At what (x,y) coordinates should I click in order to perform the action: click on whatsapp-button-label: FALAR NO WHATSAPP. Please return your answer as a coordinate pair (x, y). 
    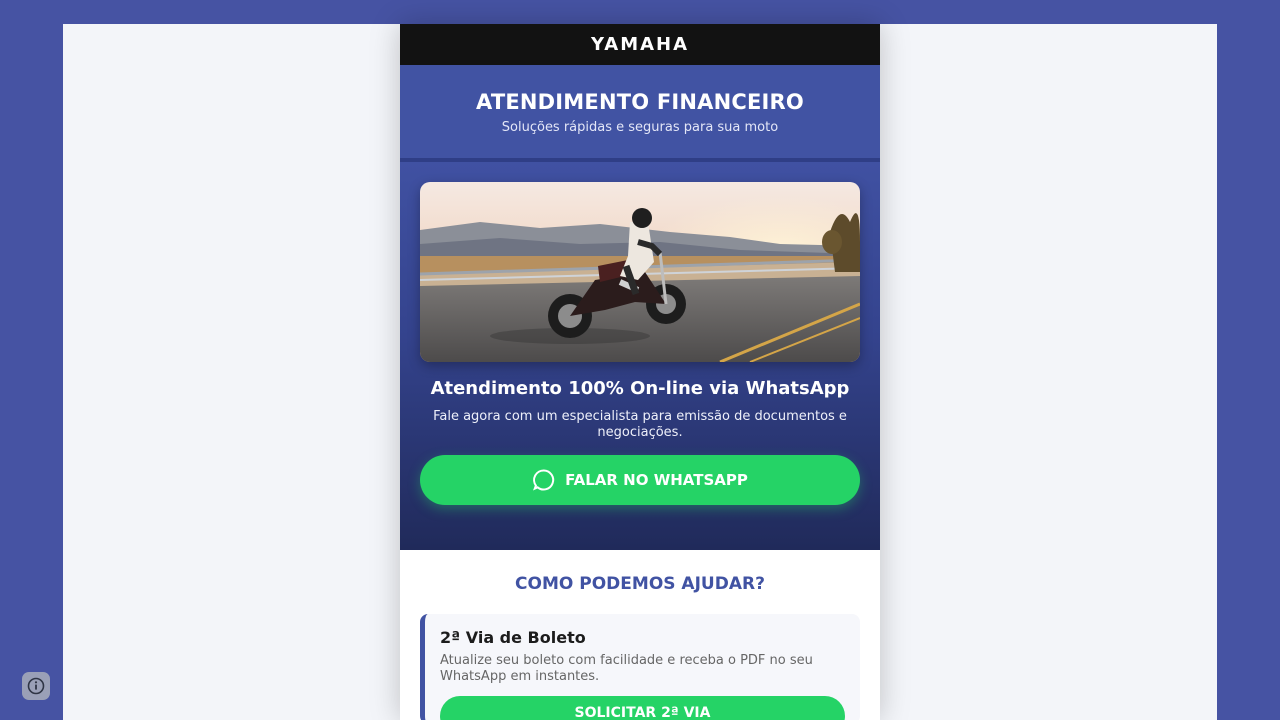
    Looking at the image, I should click on (656, 480).